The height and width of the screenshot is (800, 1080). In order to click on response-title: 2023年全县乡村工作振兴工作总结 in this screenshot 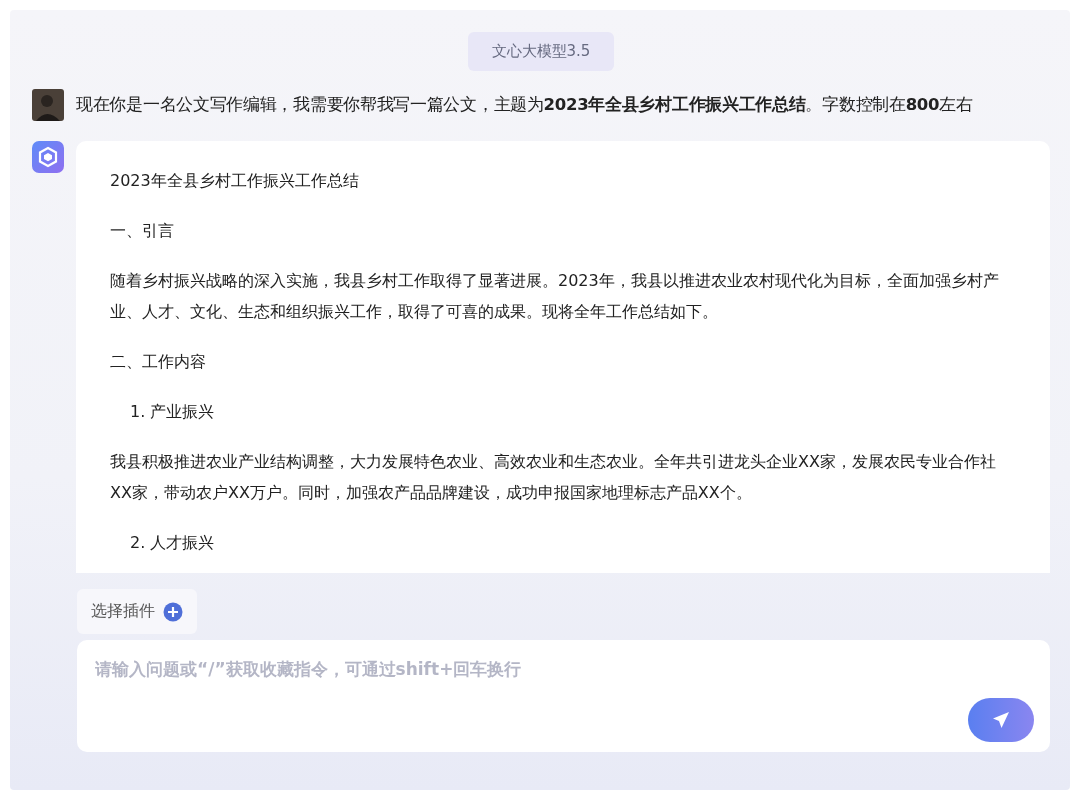, I will do `click(235, 181)`.